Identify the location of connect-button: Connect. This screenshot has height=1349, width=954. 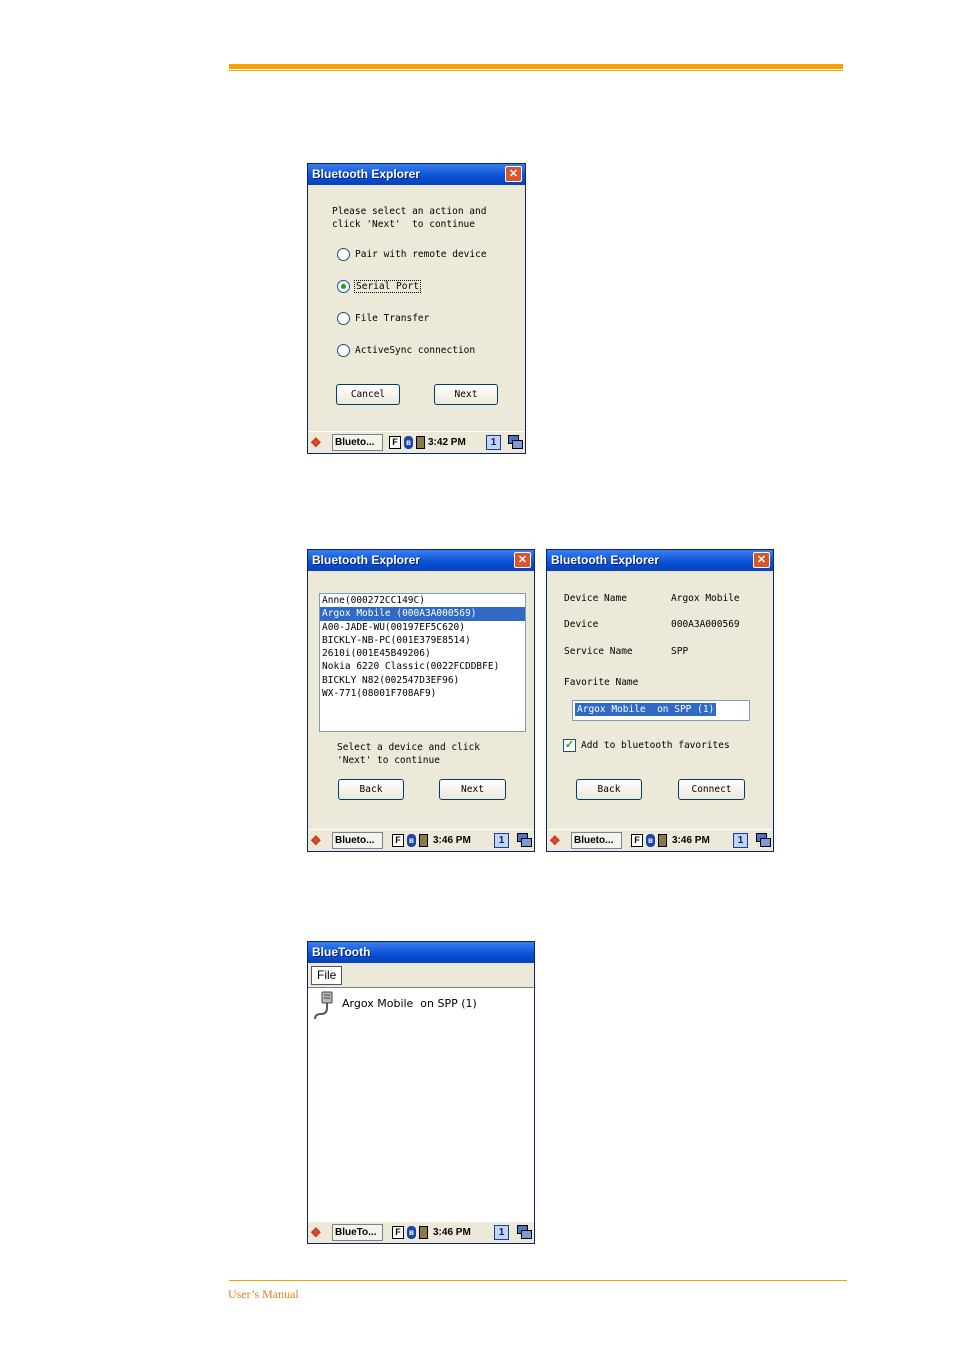
(711, 789).